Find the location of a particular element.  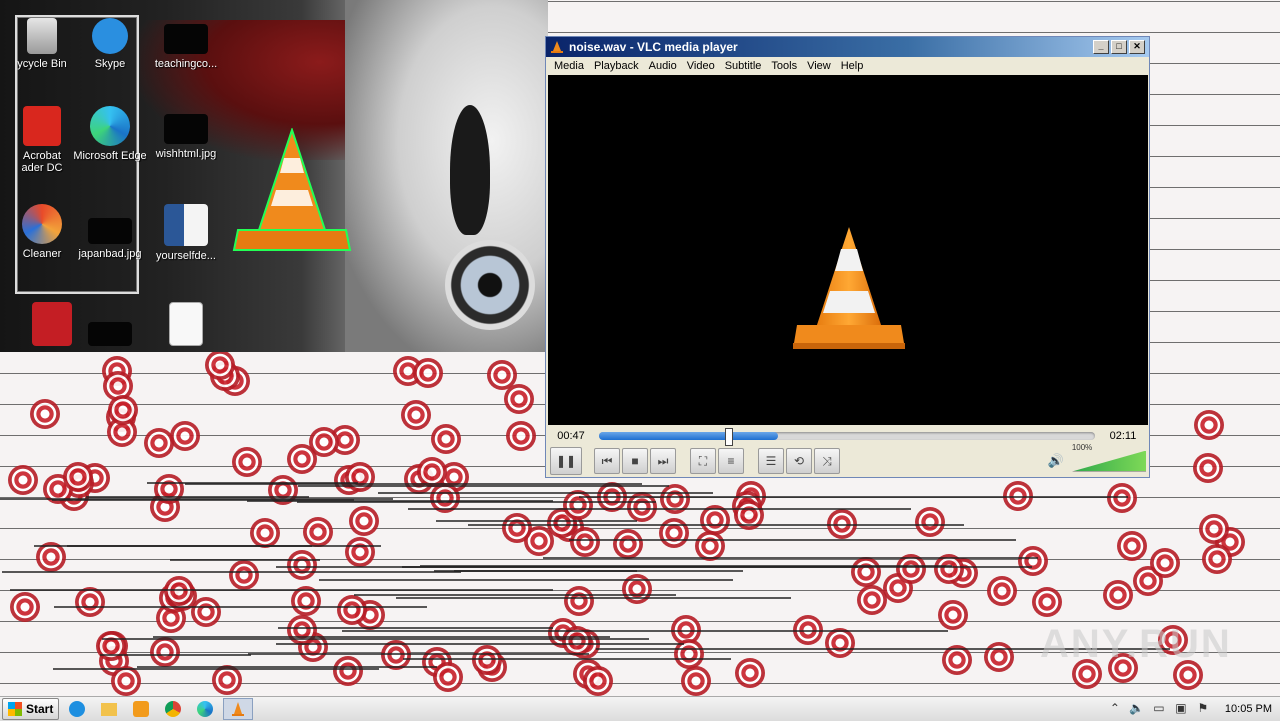

desktop-icon-edge: Microsoft Edge is located at coordinates (110, 134).